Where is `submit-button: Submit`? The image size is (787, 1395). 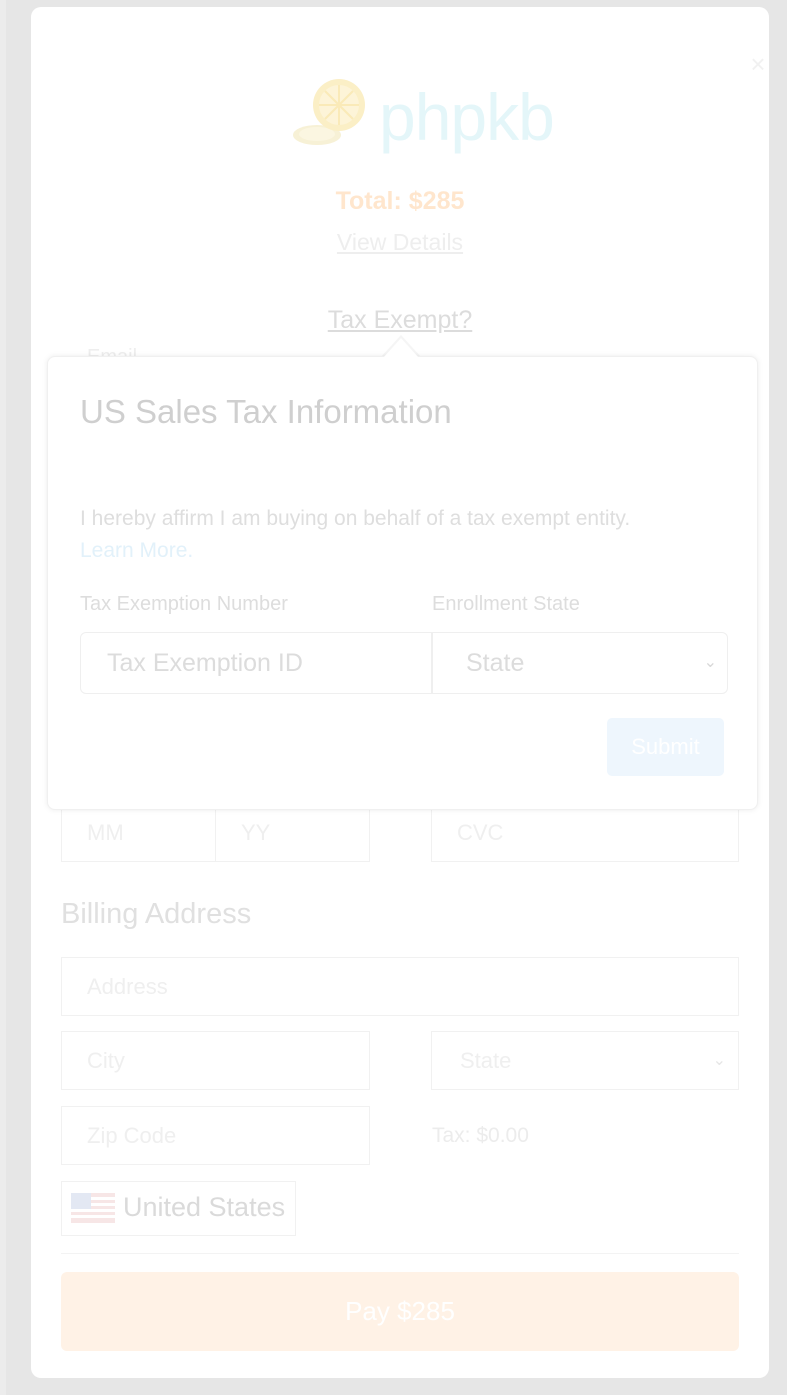 submit-button: Submit is located at coordinates (665, 747).